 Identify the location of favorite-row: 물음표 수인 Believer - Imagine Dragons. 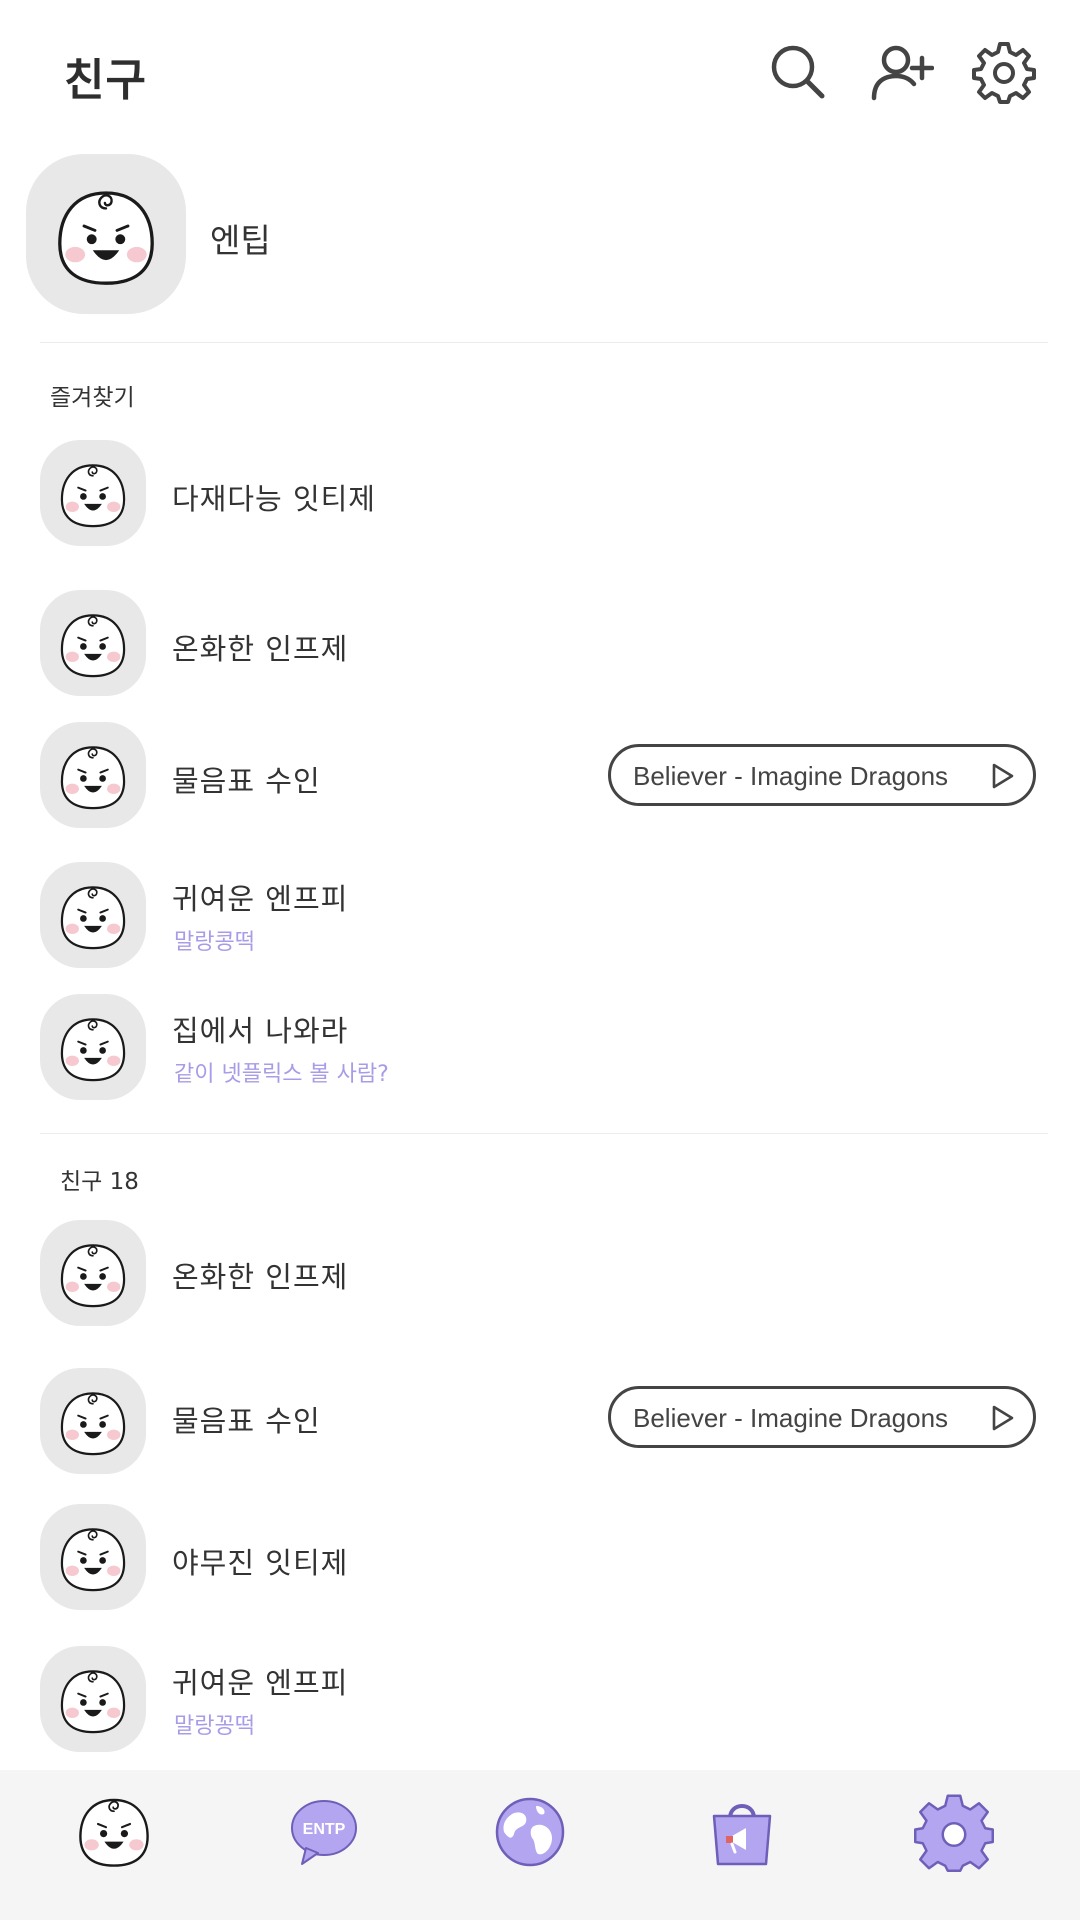
(540, 777).